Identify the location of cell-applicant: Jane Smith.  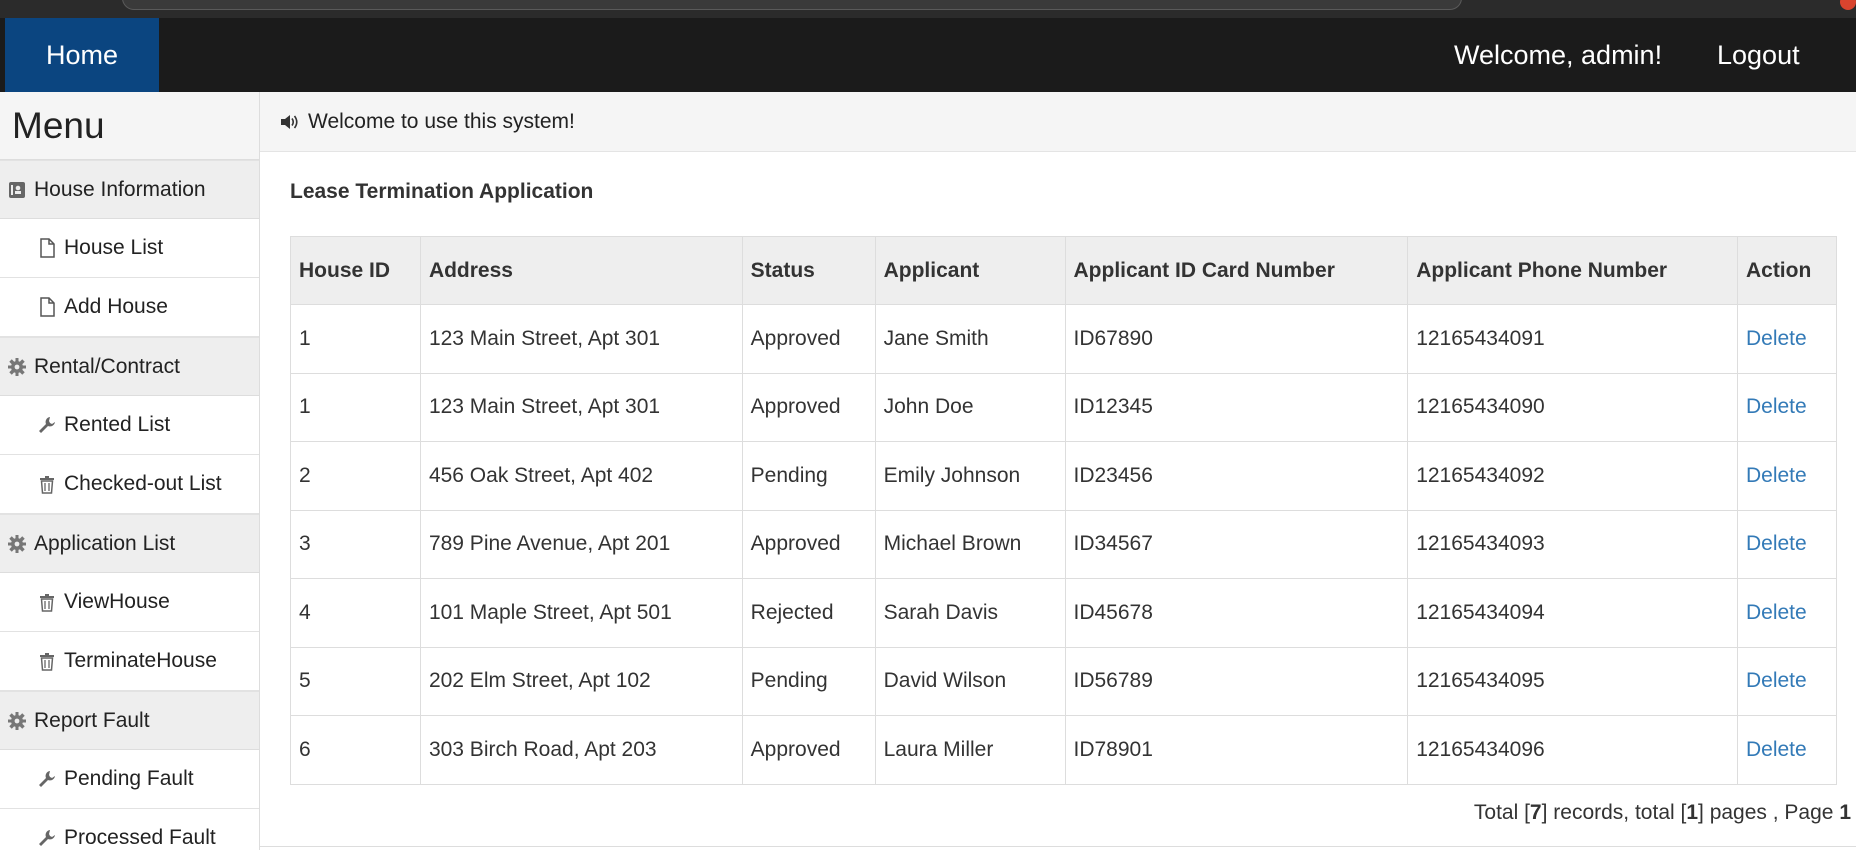
(970, 339).